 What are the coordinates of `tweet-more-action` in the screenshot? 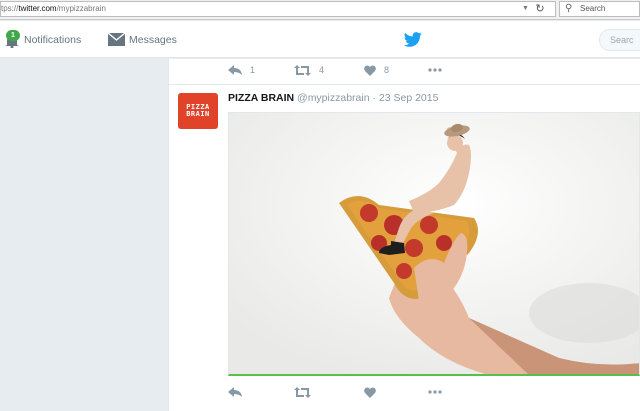 It's located at (435, 392).